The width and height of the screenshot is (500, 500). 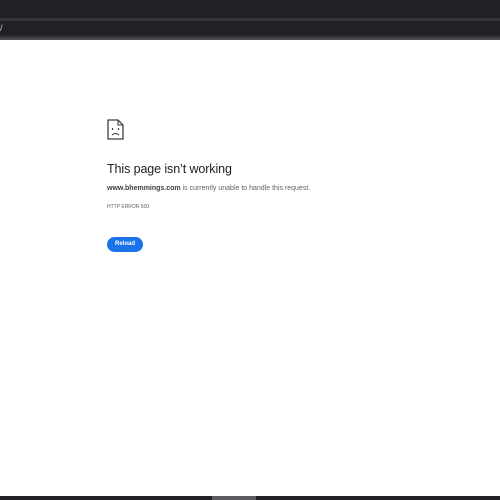 What do you see at coordinates (1, 28) in the screenshot?
I see `address-text: /` at bounding box center [1, 28].